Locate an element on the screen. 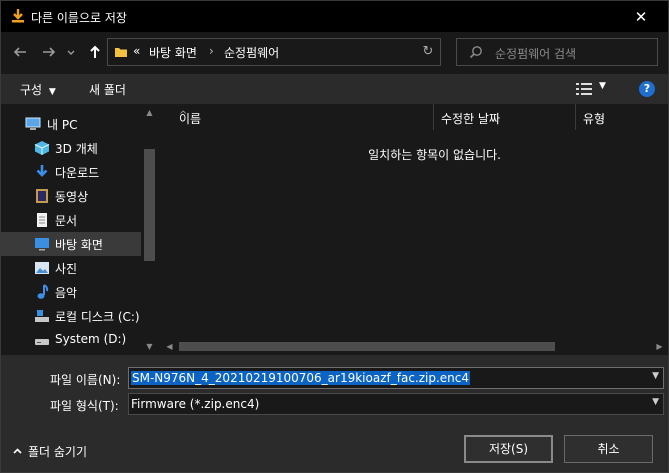 This screenshot has width=669, height=473. sort-ascending-icon: ^ is located at coordinates (183, 115).